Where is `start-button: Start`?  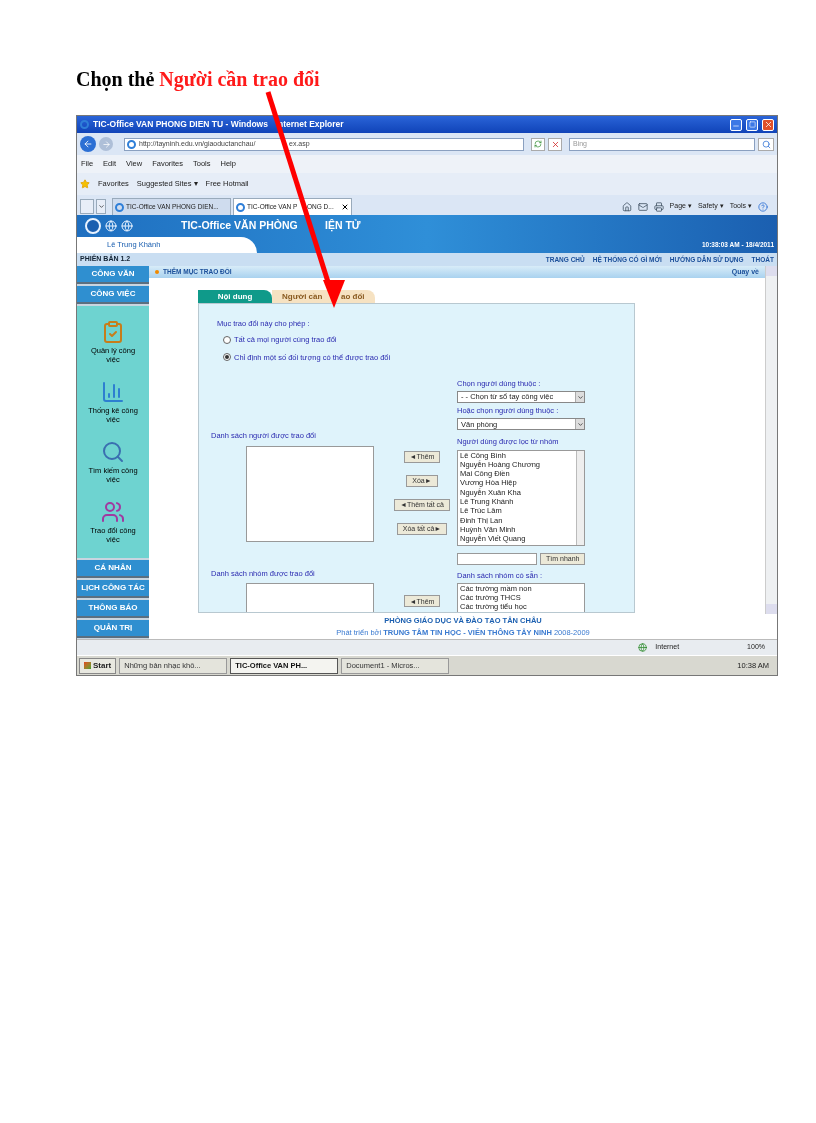 start-button: Start is located at coordinates (98, 665).